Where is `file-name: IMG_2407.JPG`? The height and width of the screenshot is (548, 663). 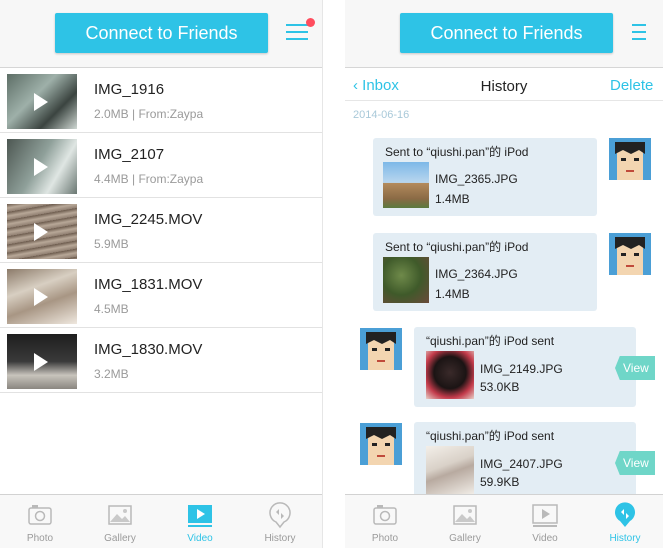 file-name: IMG_2407.JPG is located at coordinates (521, 464).